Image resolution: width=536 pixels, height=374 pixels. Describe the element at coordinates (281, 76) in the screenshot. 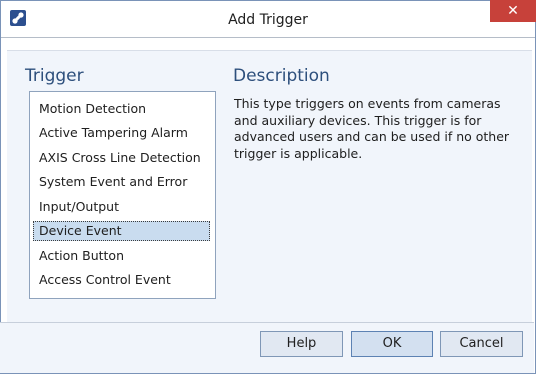

I see `description-heading: Description` at that location.